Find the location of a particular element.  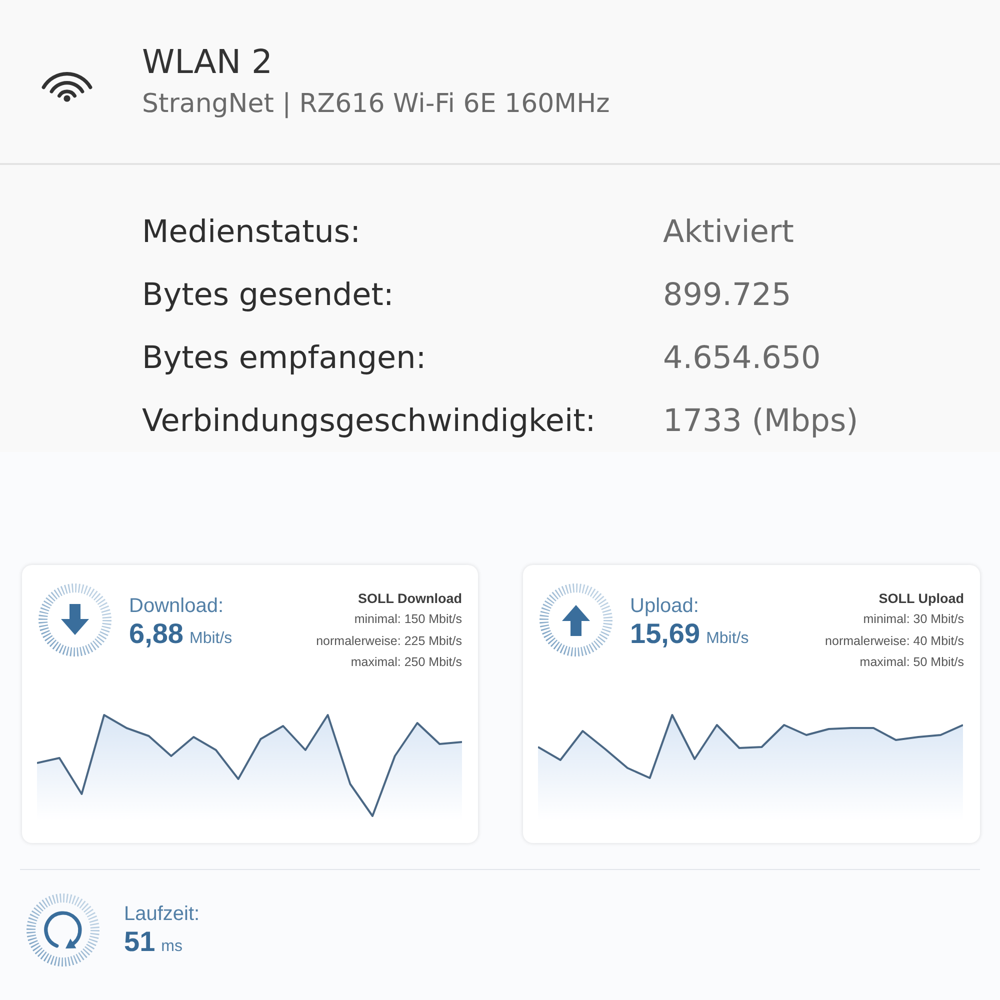

network-title: WLAN 2 is located at coordinates (208, 62).